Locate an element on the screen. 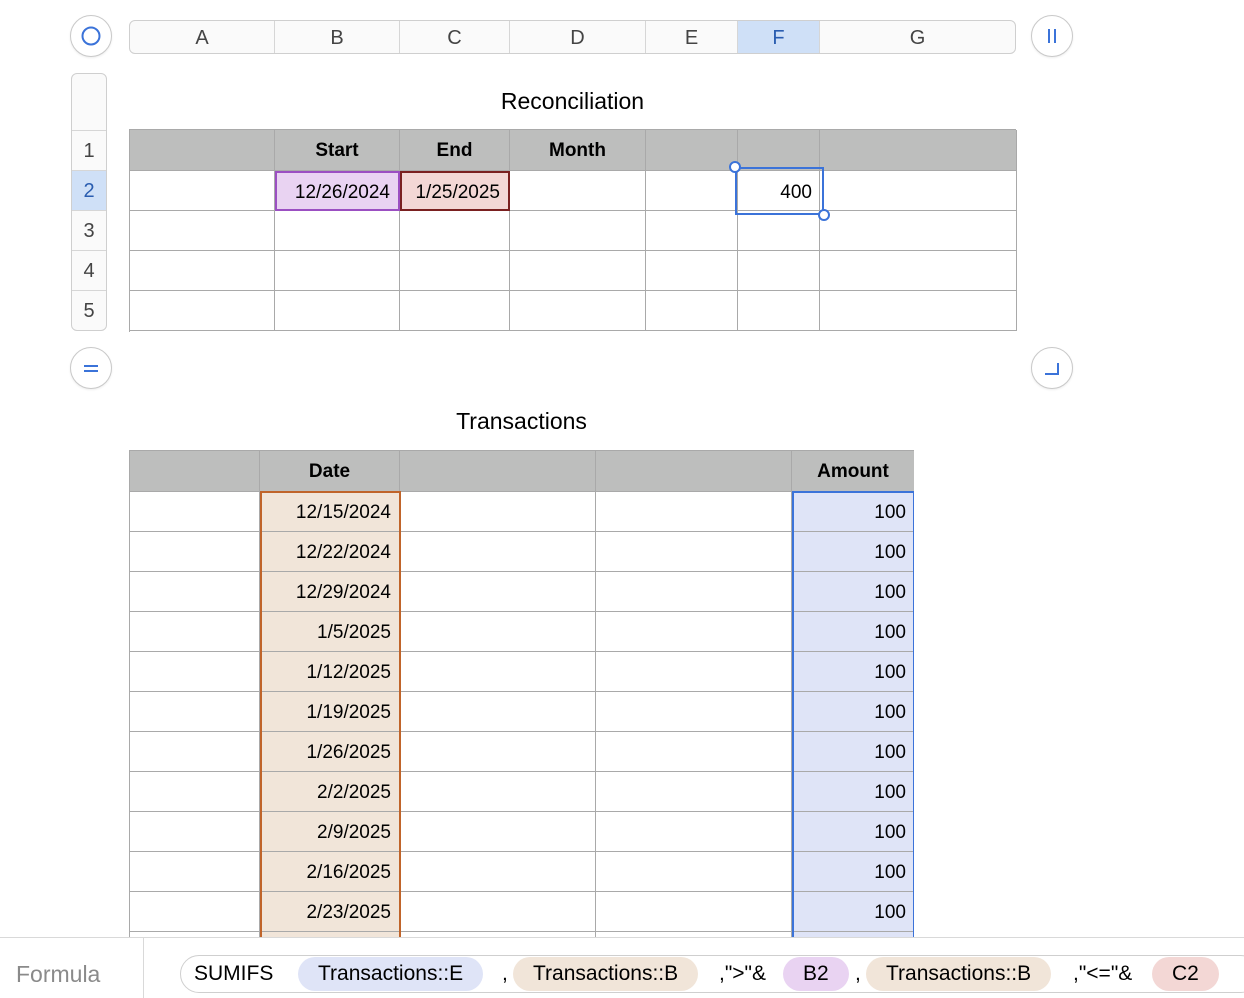 The height and width of the screenshot is (998, 1244). column-header-a: A is located at coordinates (202, 37).